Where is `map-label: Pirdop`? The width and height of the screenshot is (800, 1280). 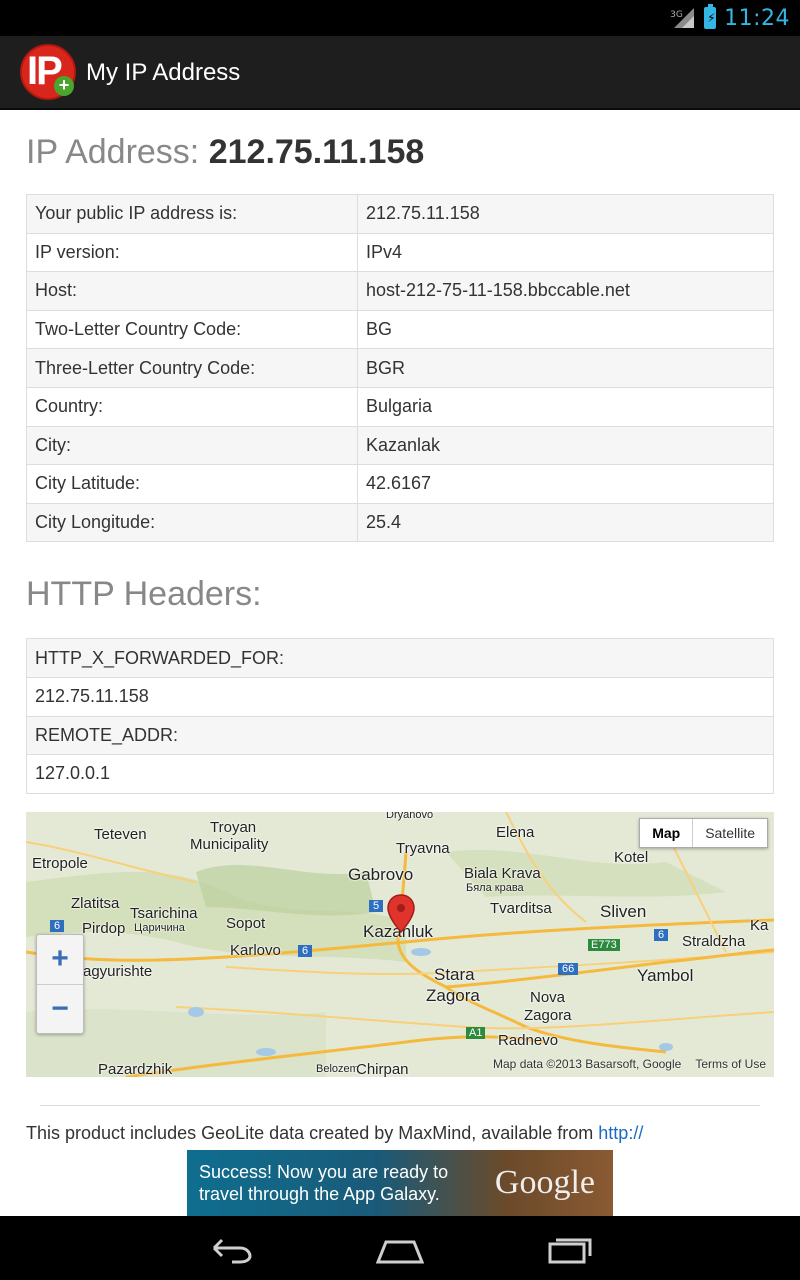
map-label: Pirdop is located at coordinates (104, 928).